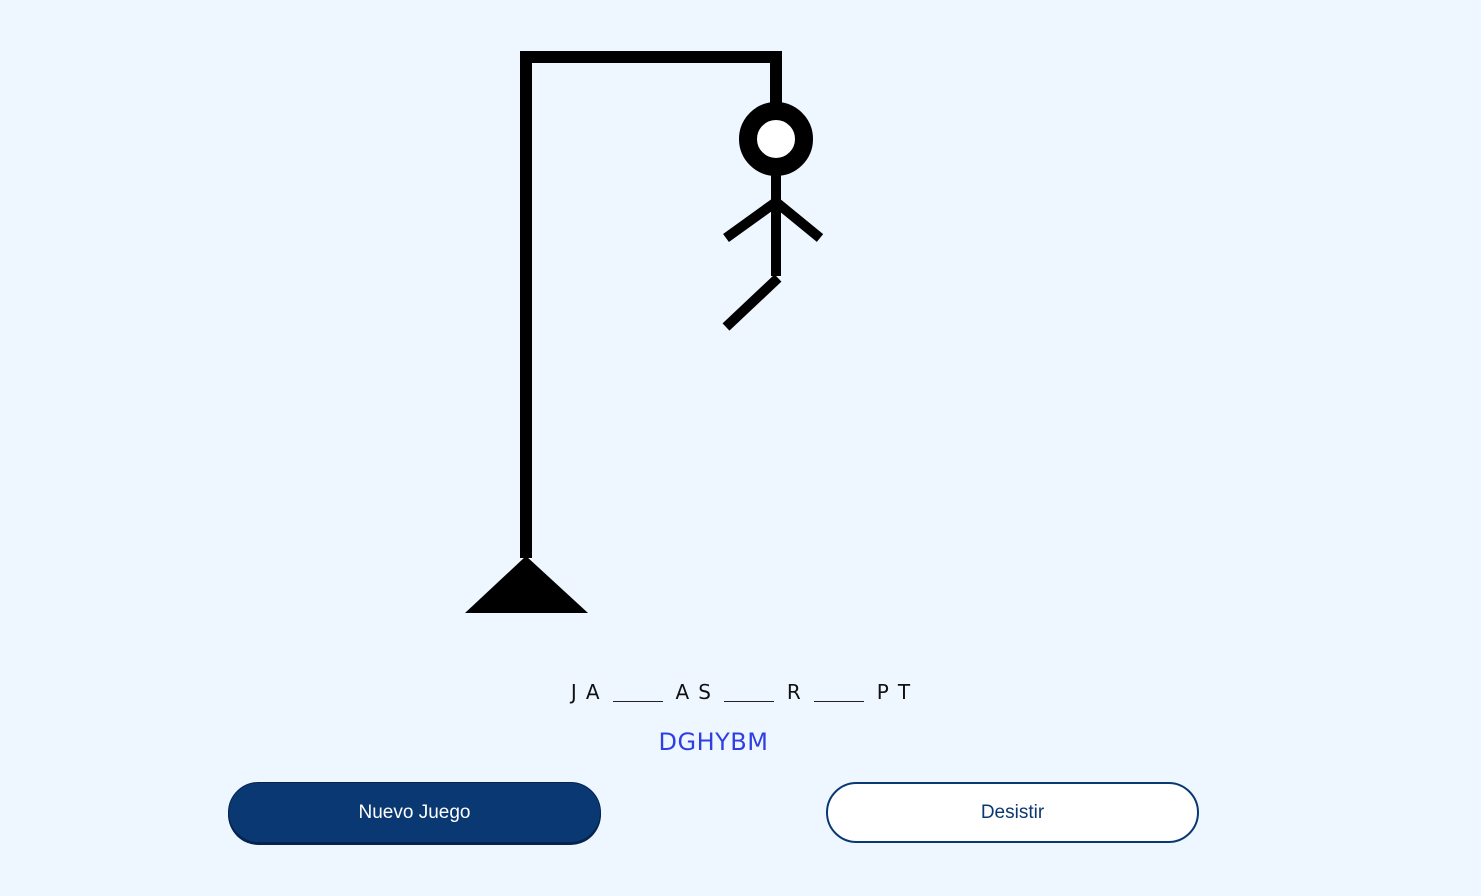 The image size is (1481, 896). Describe the element at coordinates (704, 692) in the screenshot. I see `word-letter: S` at that location.